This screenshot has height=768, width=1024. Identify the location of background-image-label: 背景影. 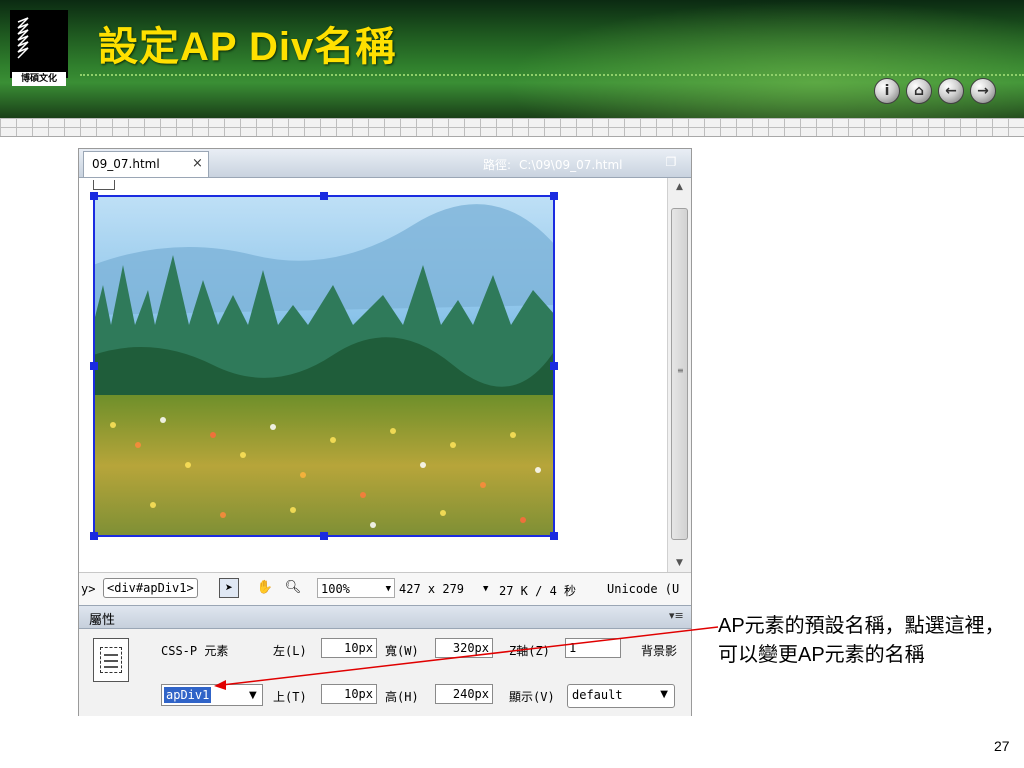
(659, 651).